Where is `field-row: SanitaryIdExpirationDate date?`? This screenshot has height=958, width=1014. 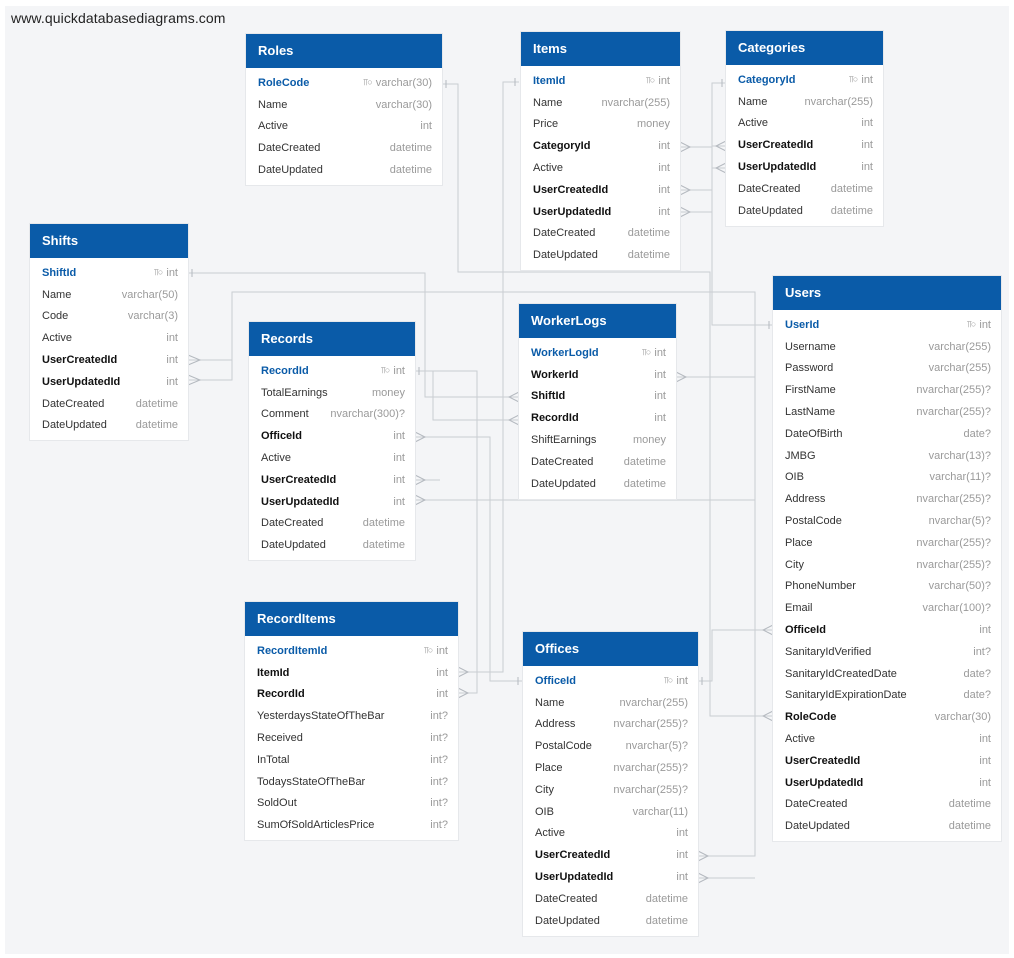
field-row: SanitaryIdExpirationDate date? is located at coordinates (887, 696).